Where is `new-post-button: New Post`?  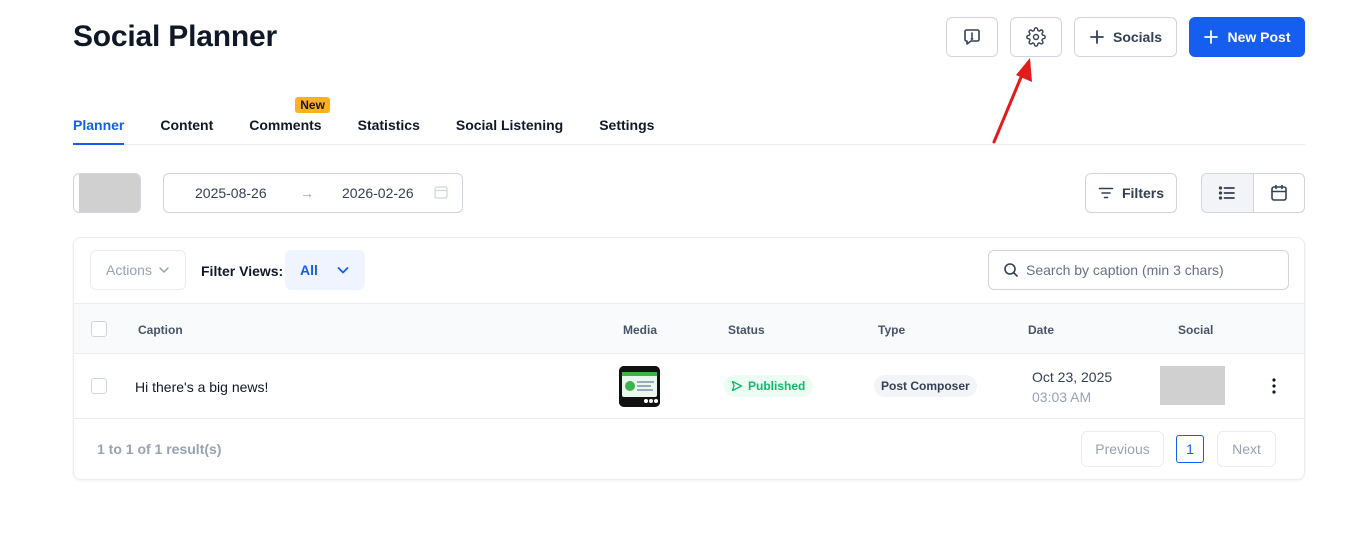 new-post-button: New Post is located at coordinates (1247, 37).